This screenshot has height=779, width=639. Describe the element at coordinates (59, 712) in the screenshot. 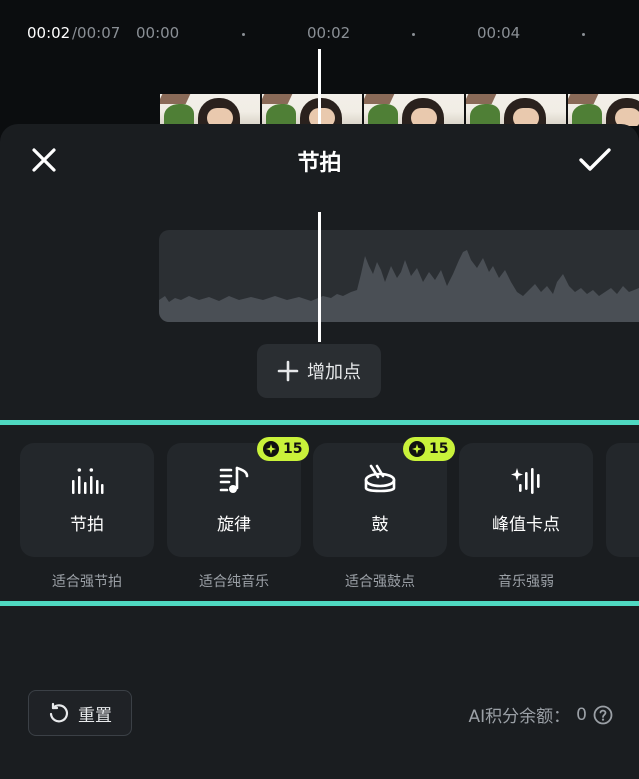

I see `reset-icon` at that location.